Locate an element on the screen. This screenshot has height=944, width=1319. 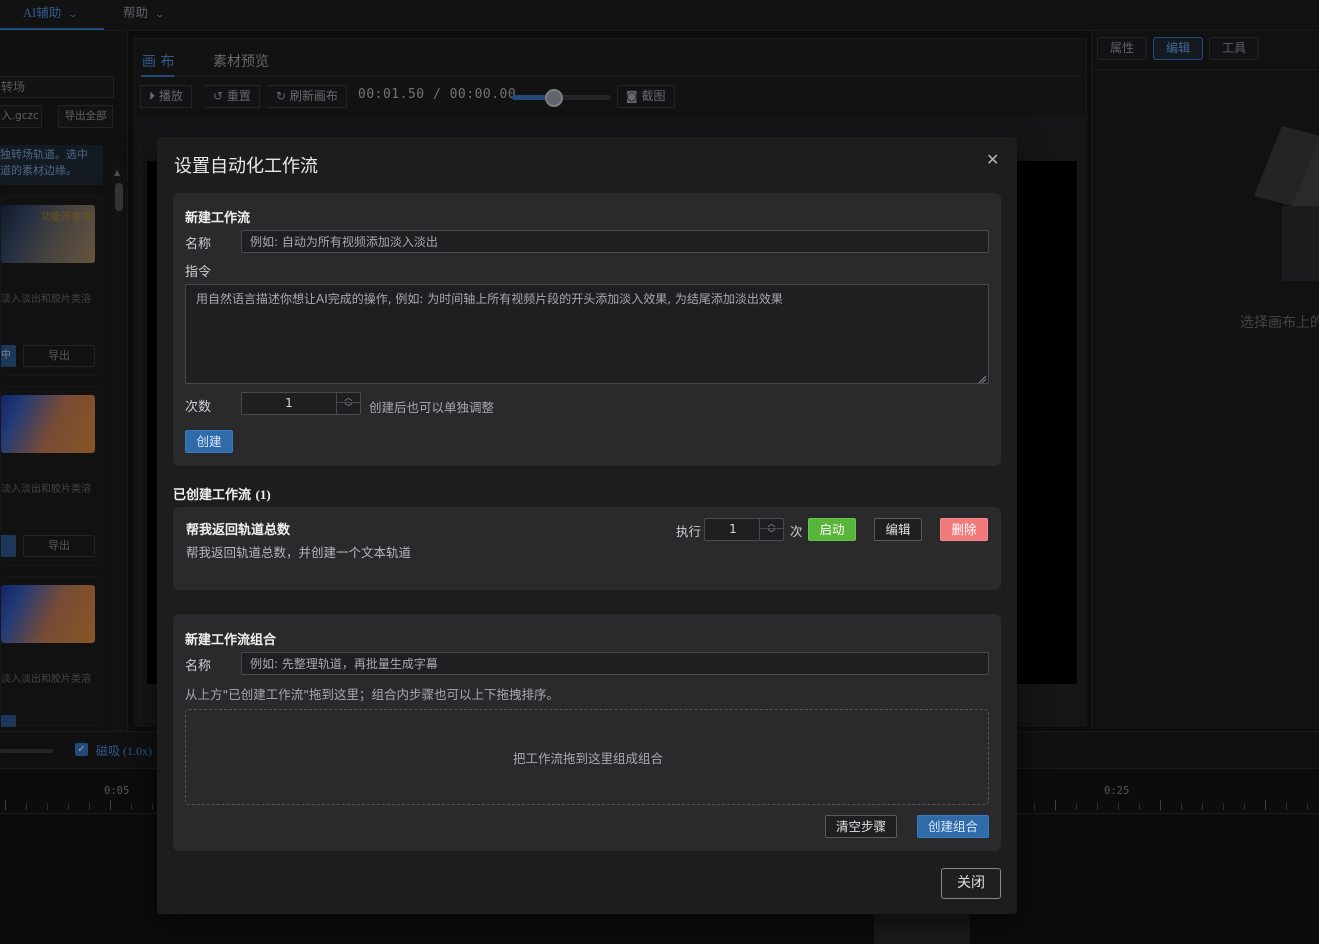
count-stepper: 1 ︿ ﹀ is located at coordinates (301, 403).